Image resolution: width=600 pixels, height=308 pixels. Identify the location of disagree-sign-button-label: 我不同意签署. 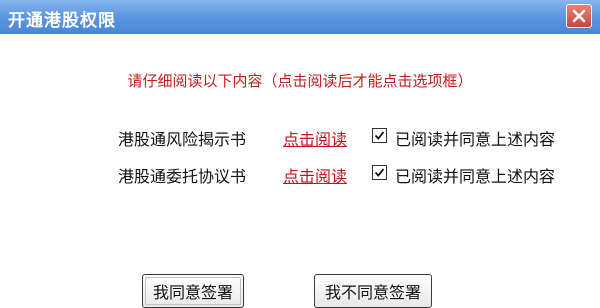
(372, 292).